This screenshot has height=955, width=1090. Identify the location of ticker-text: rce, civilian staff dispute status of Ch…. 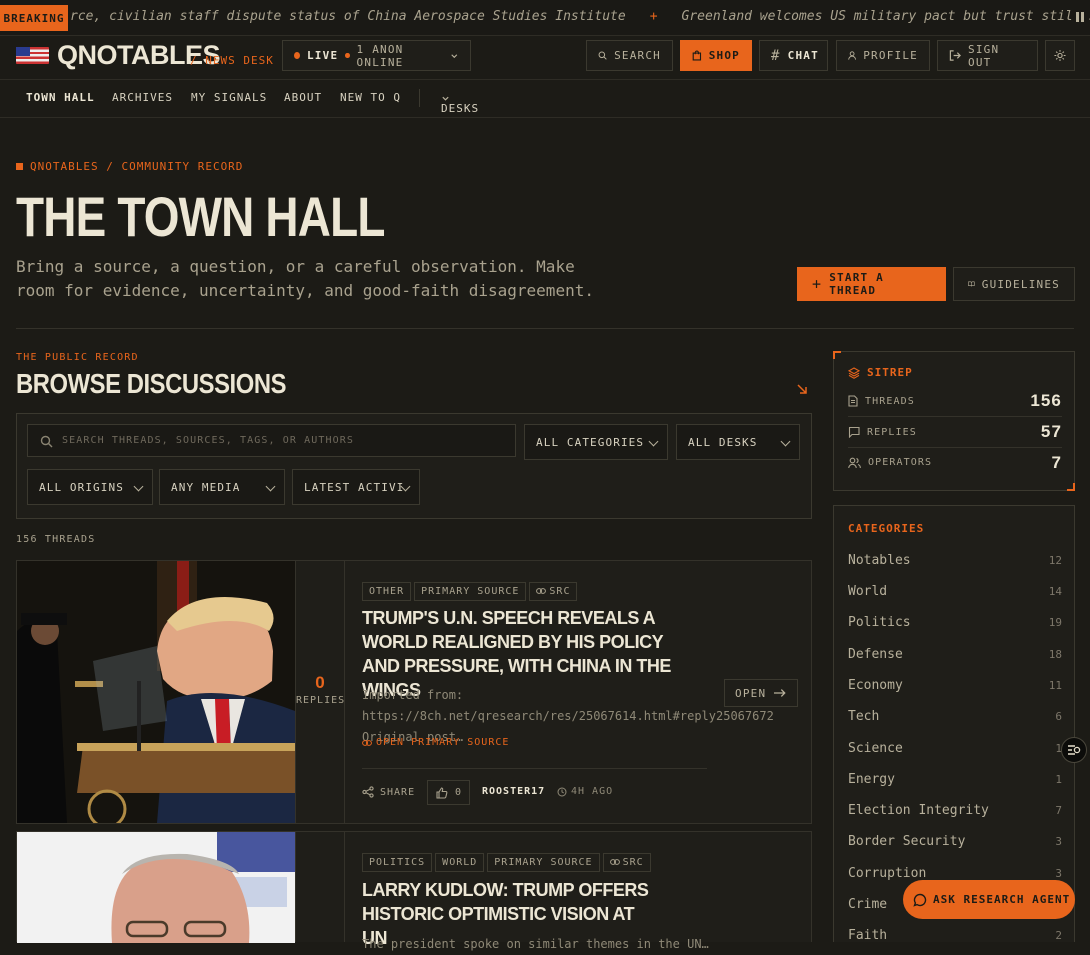
(580, 16).